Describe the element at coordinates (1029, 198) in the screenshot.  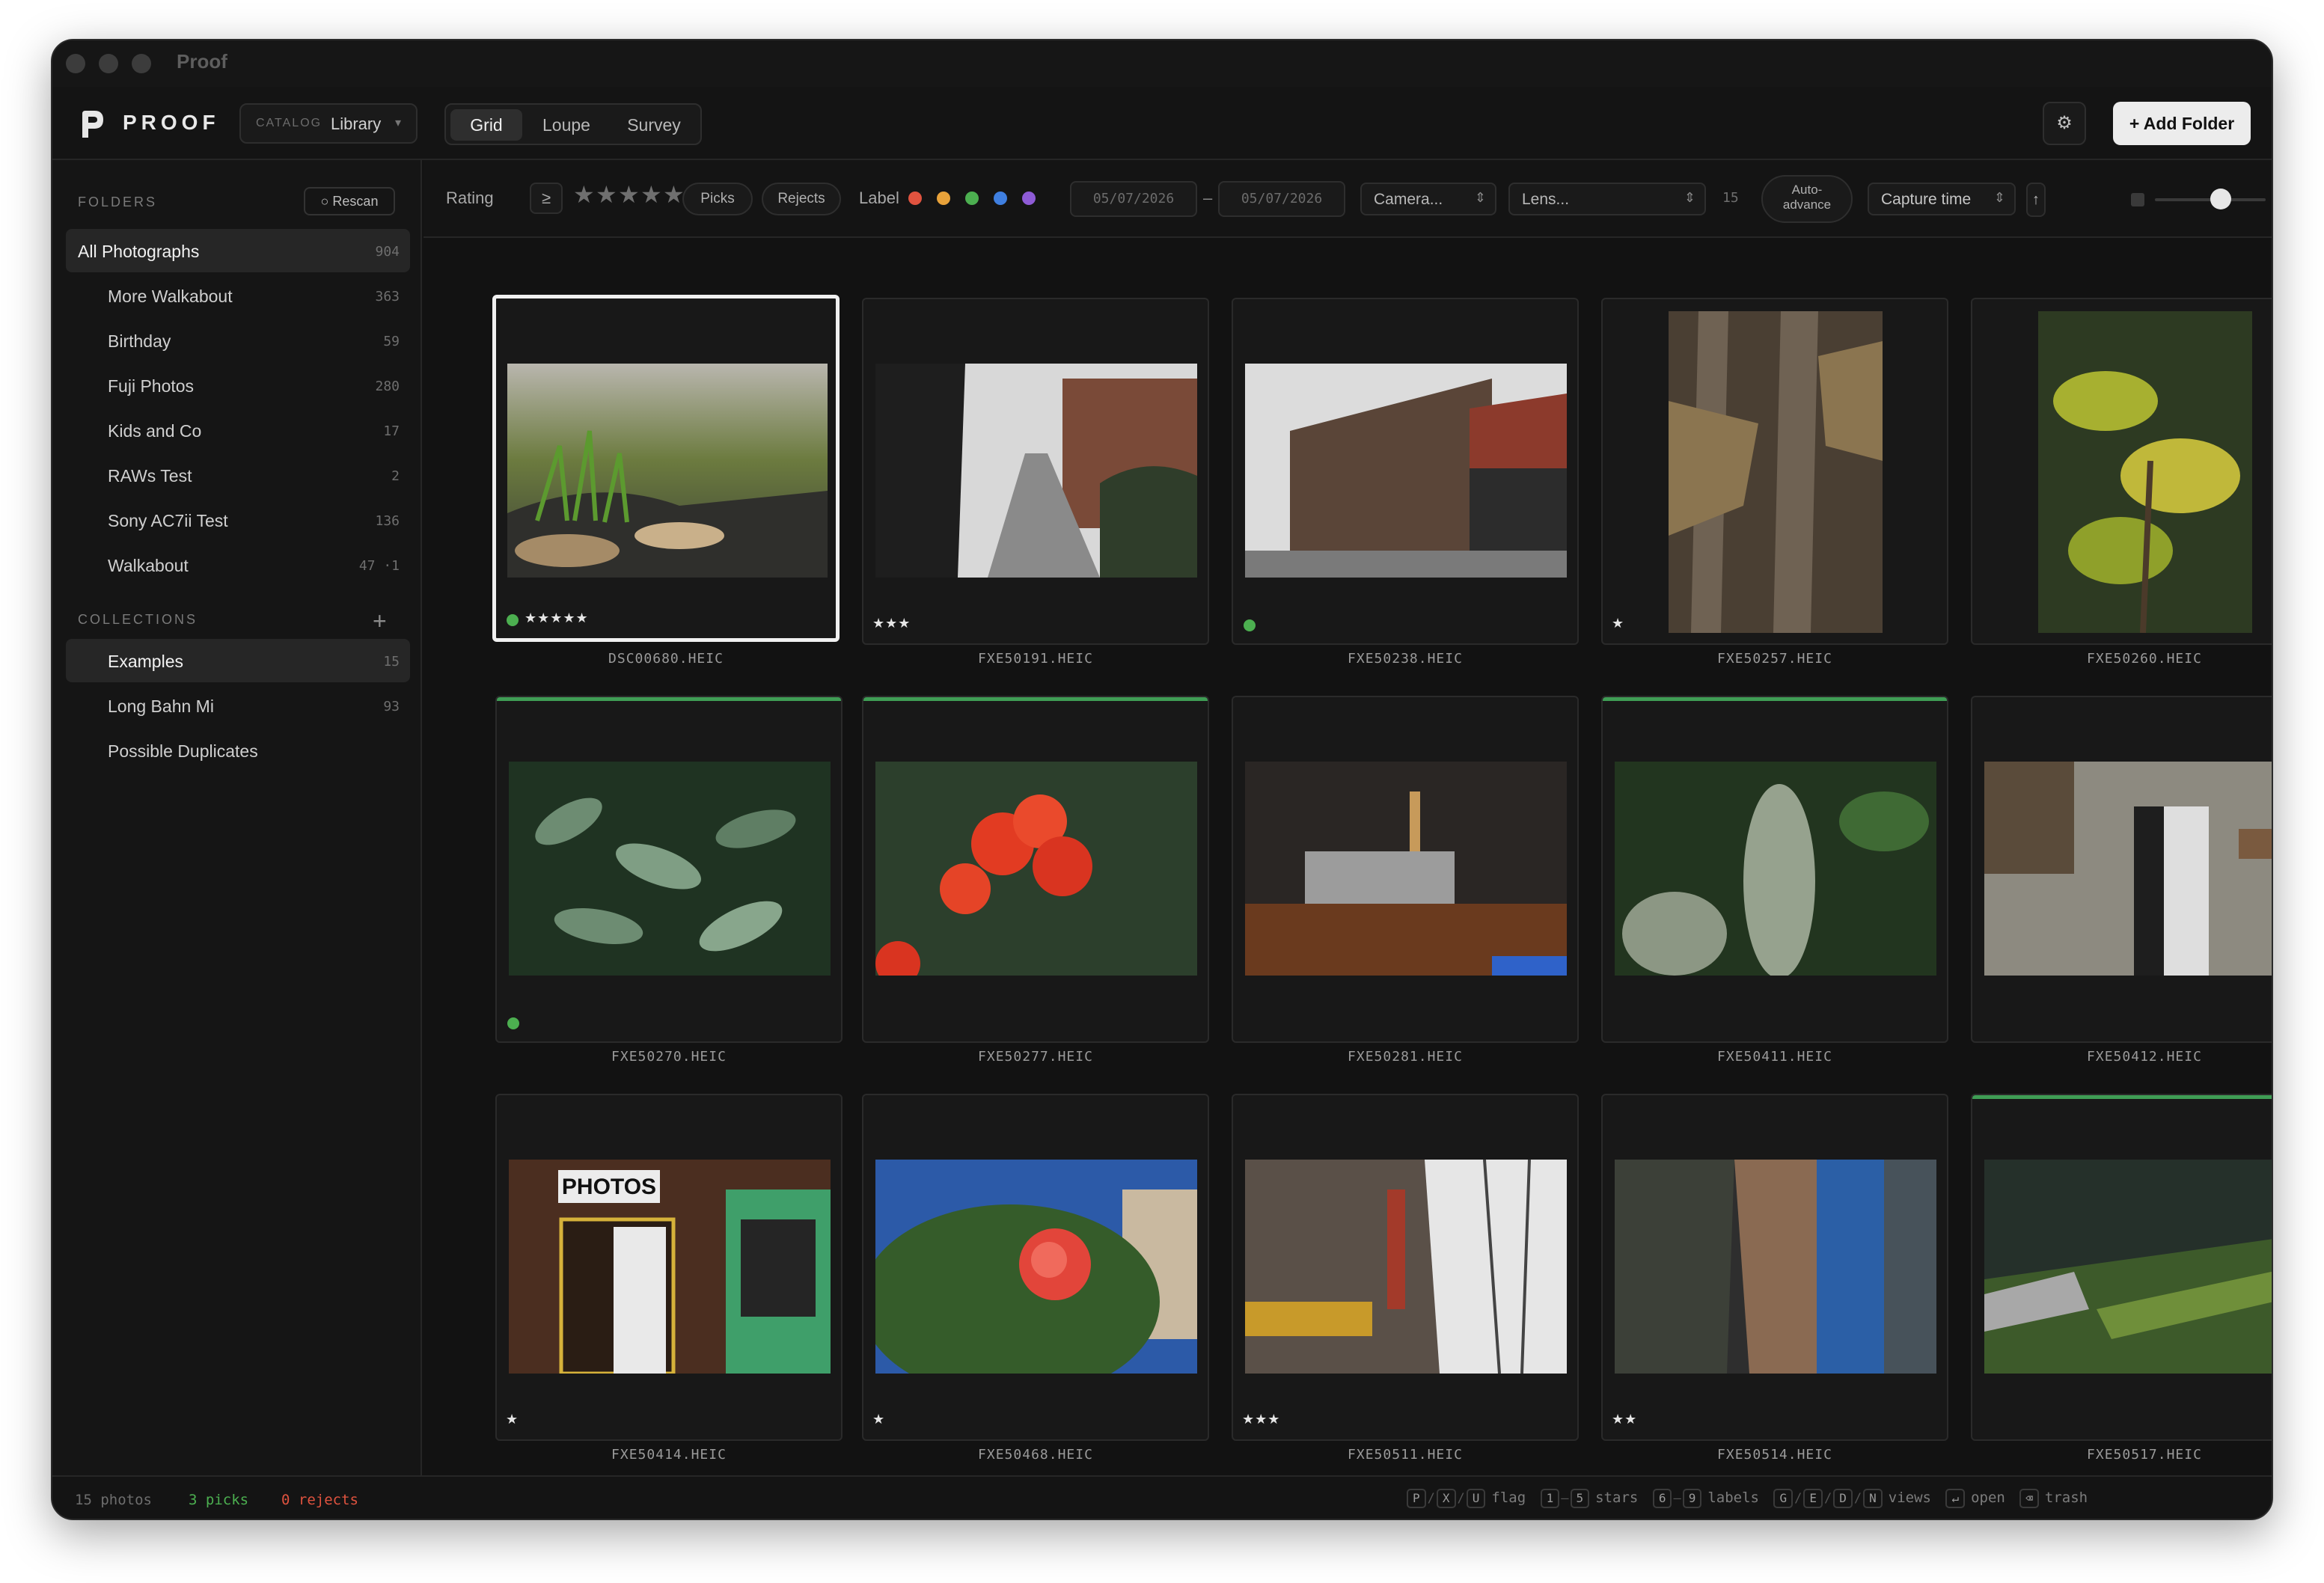
I see `label-purple-button` at that location.